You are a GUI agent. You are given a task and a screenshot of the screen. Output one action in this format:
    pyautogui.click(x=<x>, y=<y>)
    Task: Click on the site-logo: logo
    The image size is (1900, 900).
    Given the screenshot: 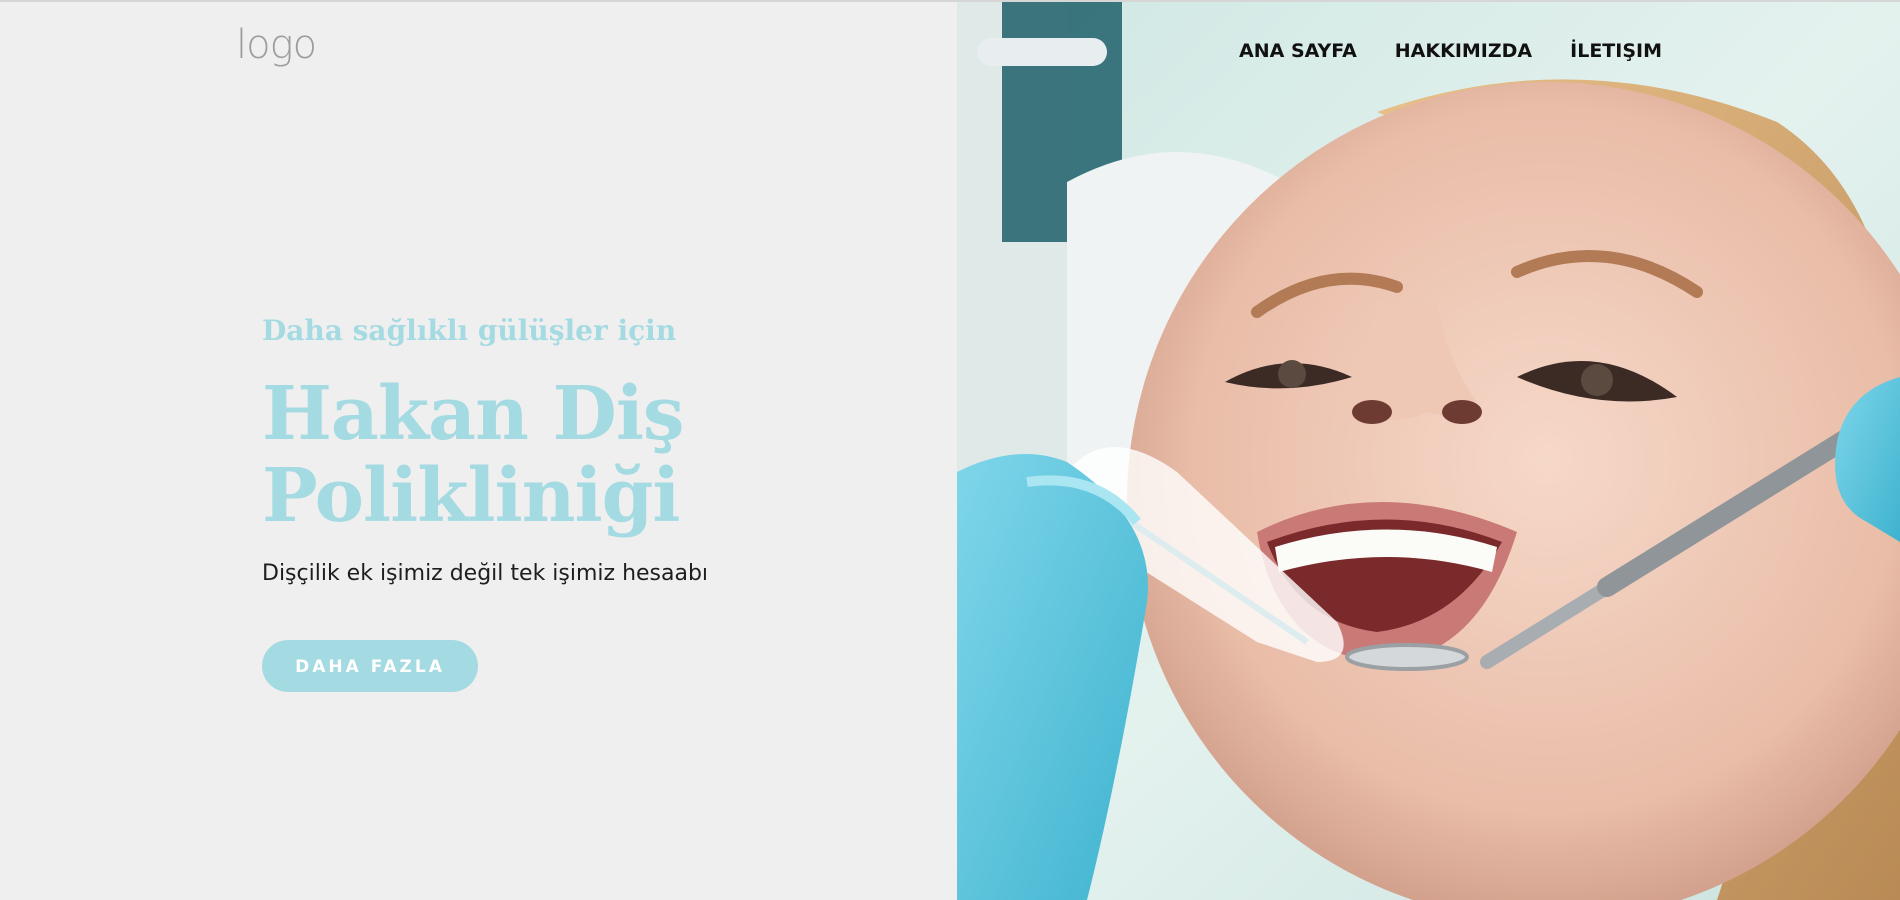 What is the action you would take?
    pyautogui.click(x=276, y=45)
    